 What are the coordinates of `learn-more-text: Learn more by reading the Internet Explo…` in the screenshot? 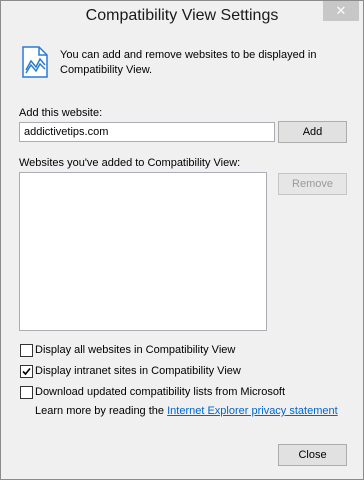 It's located at (186, 411).